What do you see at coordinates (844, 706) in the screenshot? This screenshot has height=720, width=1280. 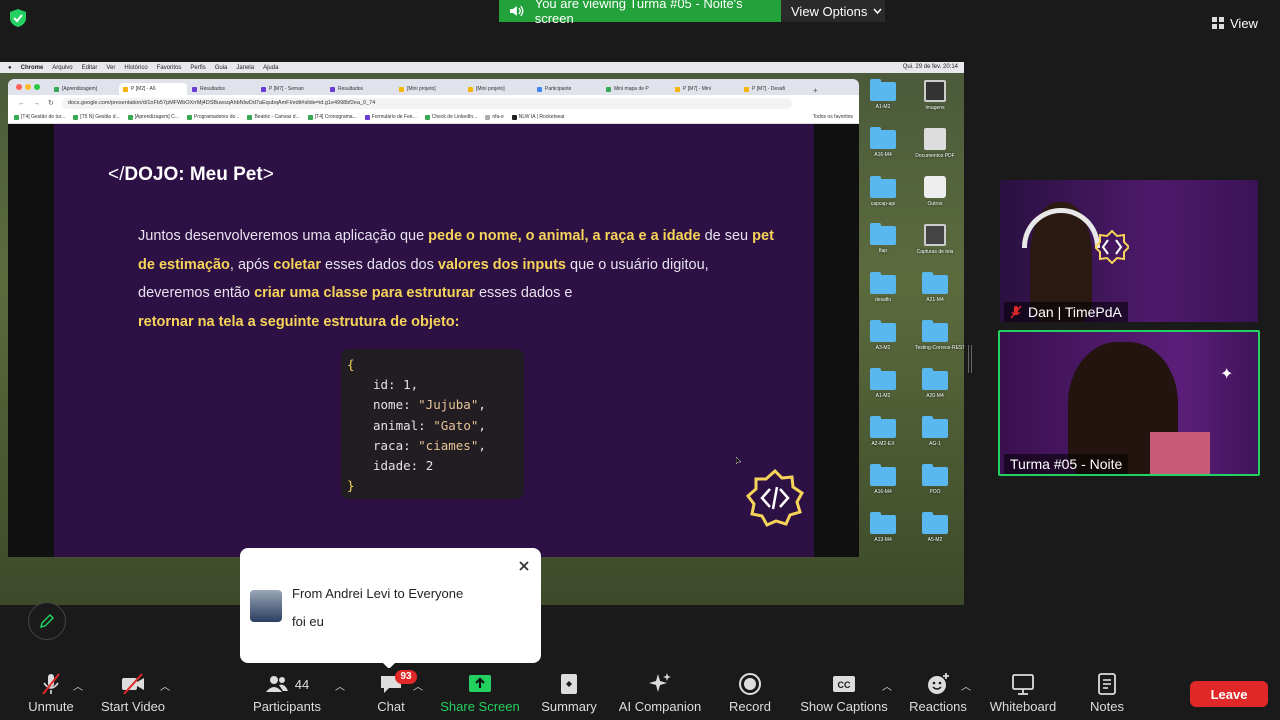 I see `show-captions-label: Show Captions` at bounding box center [844, 706].